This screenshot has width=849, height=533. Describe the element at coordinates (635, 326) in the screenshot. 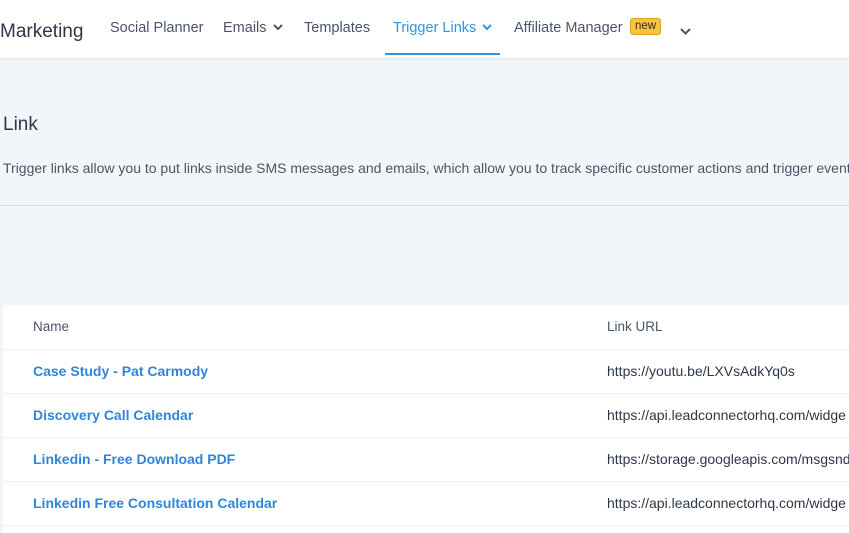

I see `column-header-link-url: Link URL` at that location.